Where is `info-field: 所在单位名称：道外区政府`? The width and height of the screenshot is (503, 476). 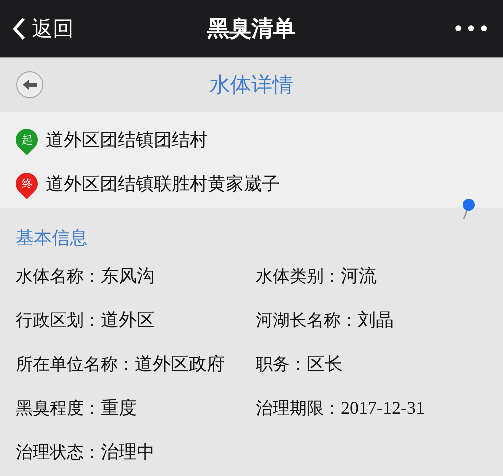
info-field: 所在单位名称：道外区政府 is located at coordinates (136, 364).